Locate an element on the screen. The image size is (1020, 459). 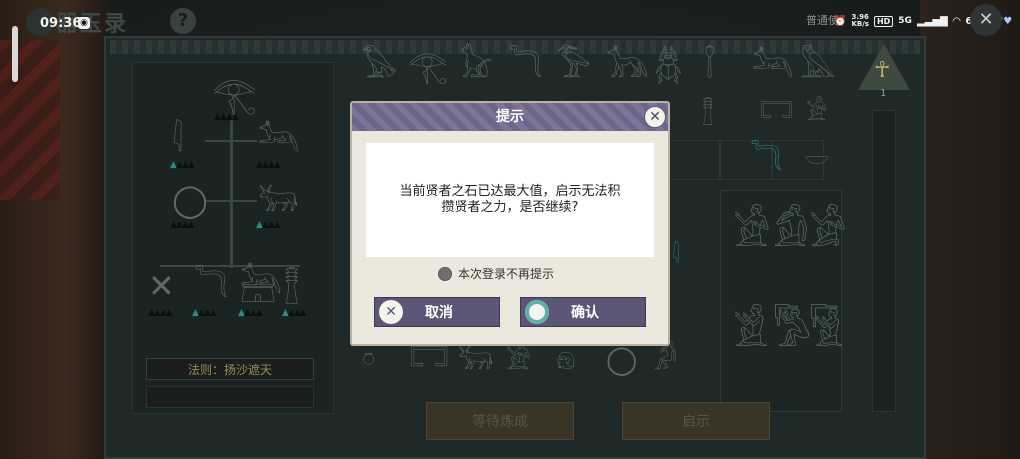
dont-show-again-row: 本次登录不再提示 is located at coordinates (496, 273).